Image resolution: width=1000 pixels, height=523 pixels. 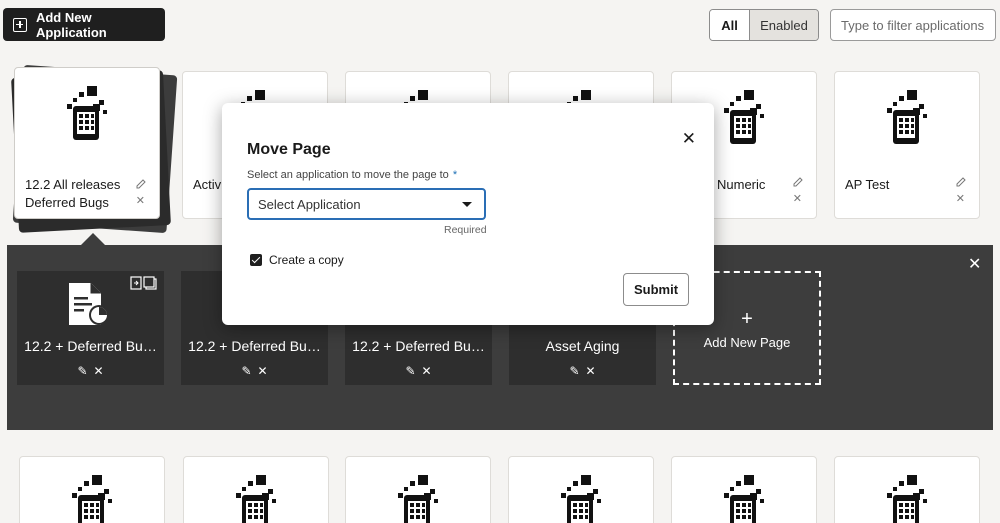 What do you see at coordinates (467, 204) in the screenshot?
I see `caret-down-icon` at bounding box center [467, 204].